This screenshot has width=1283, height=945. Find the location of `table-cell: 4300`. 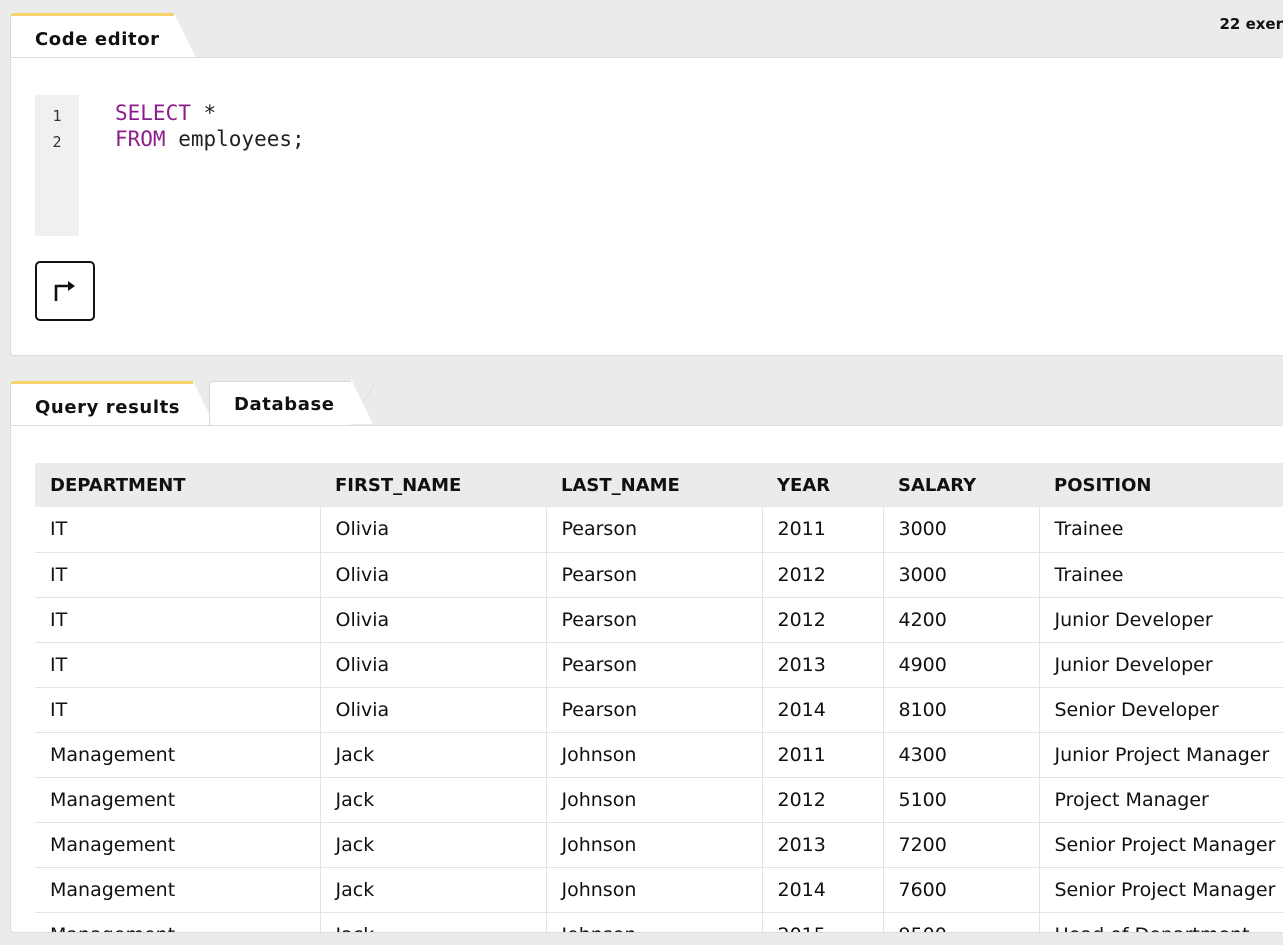

table-cell: 4300 is located at coordinates (960, 755).